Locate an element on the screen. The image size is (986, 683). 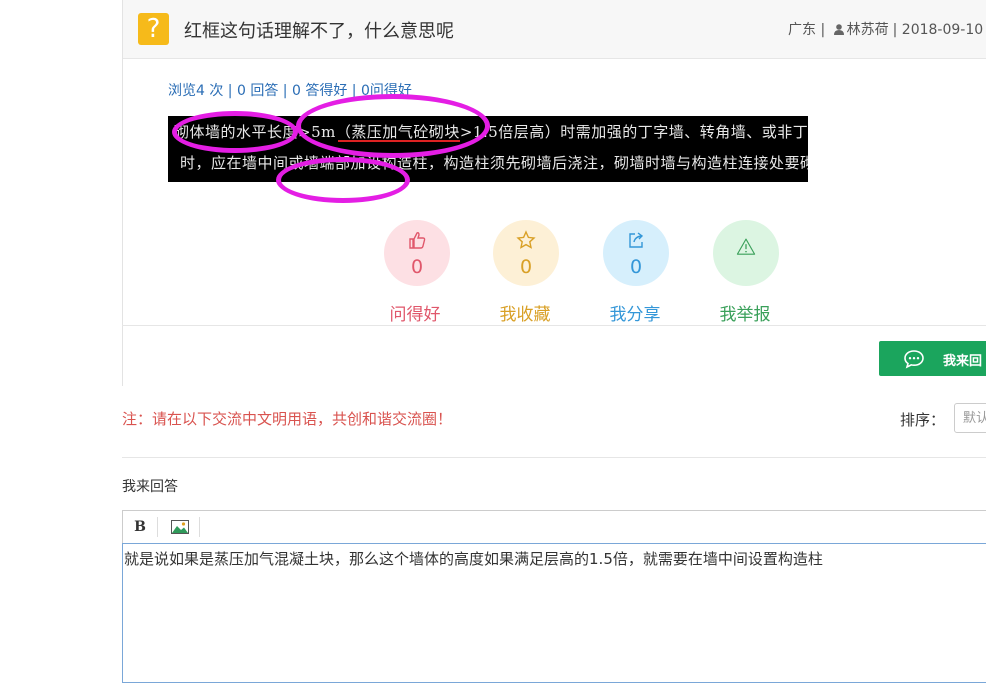
share-icon is located at coordinates (636, 240).